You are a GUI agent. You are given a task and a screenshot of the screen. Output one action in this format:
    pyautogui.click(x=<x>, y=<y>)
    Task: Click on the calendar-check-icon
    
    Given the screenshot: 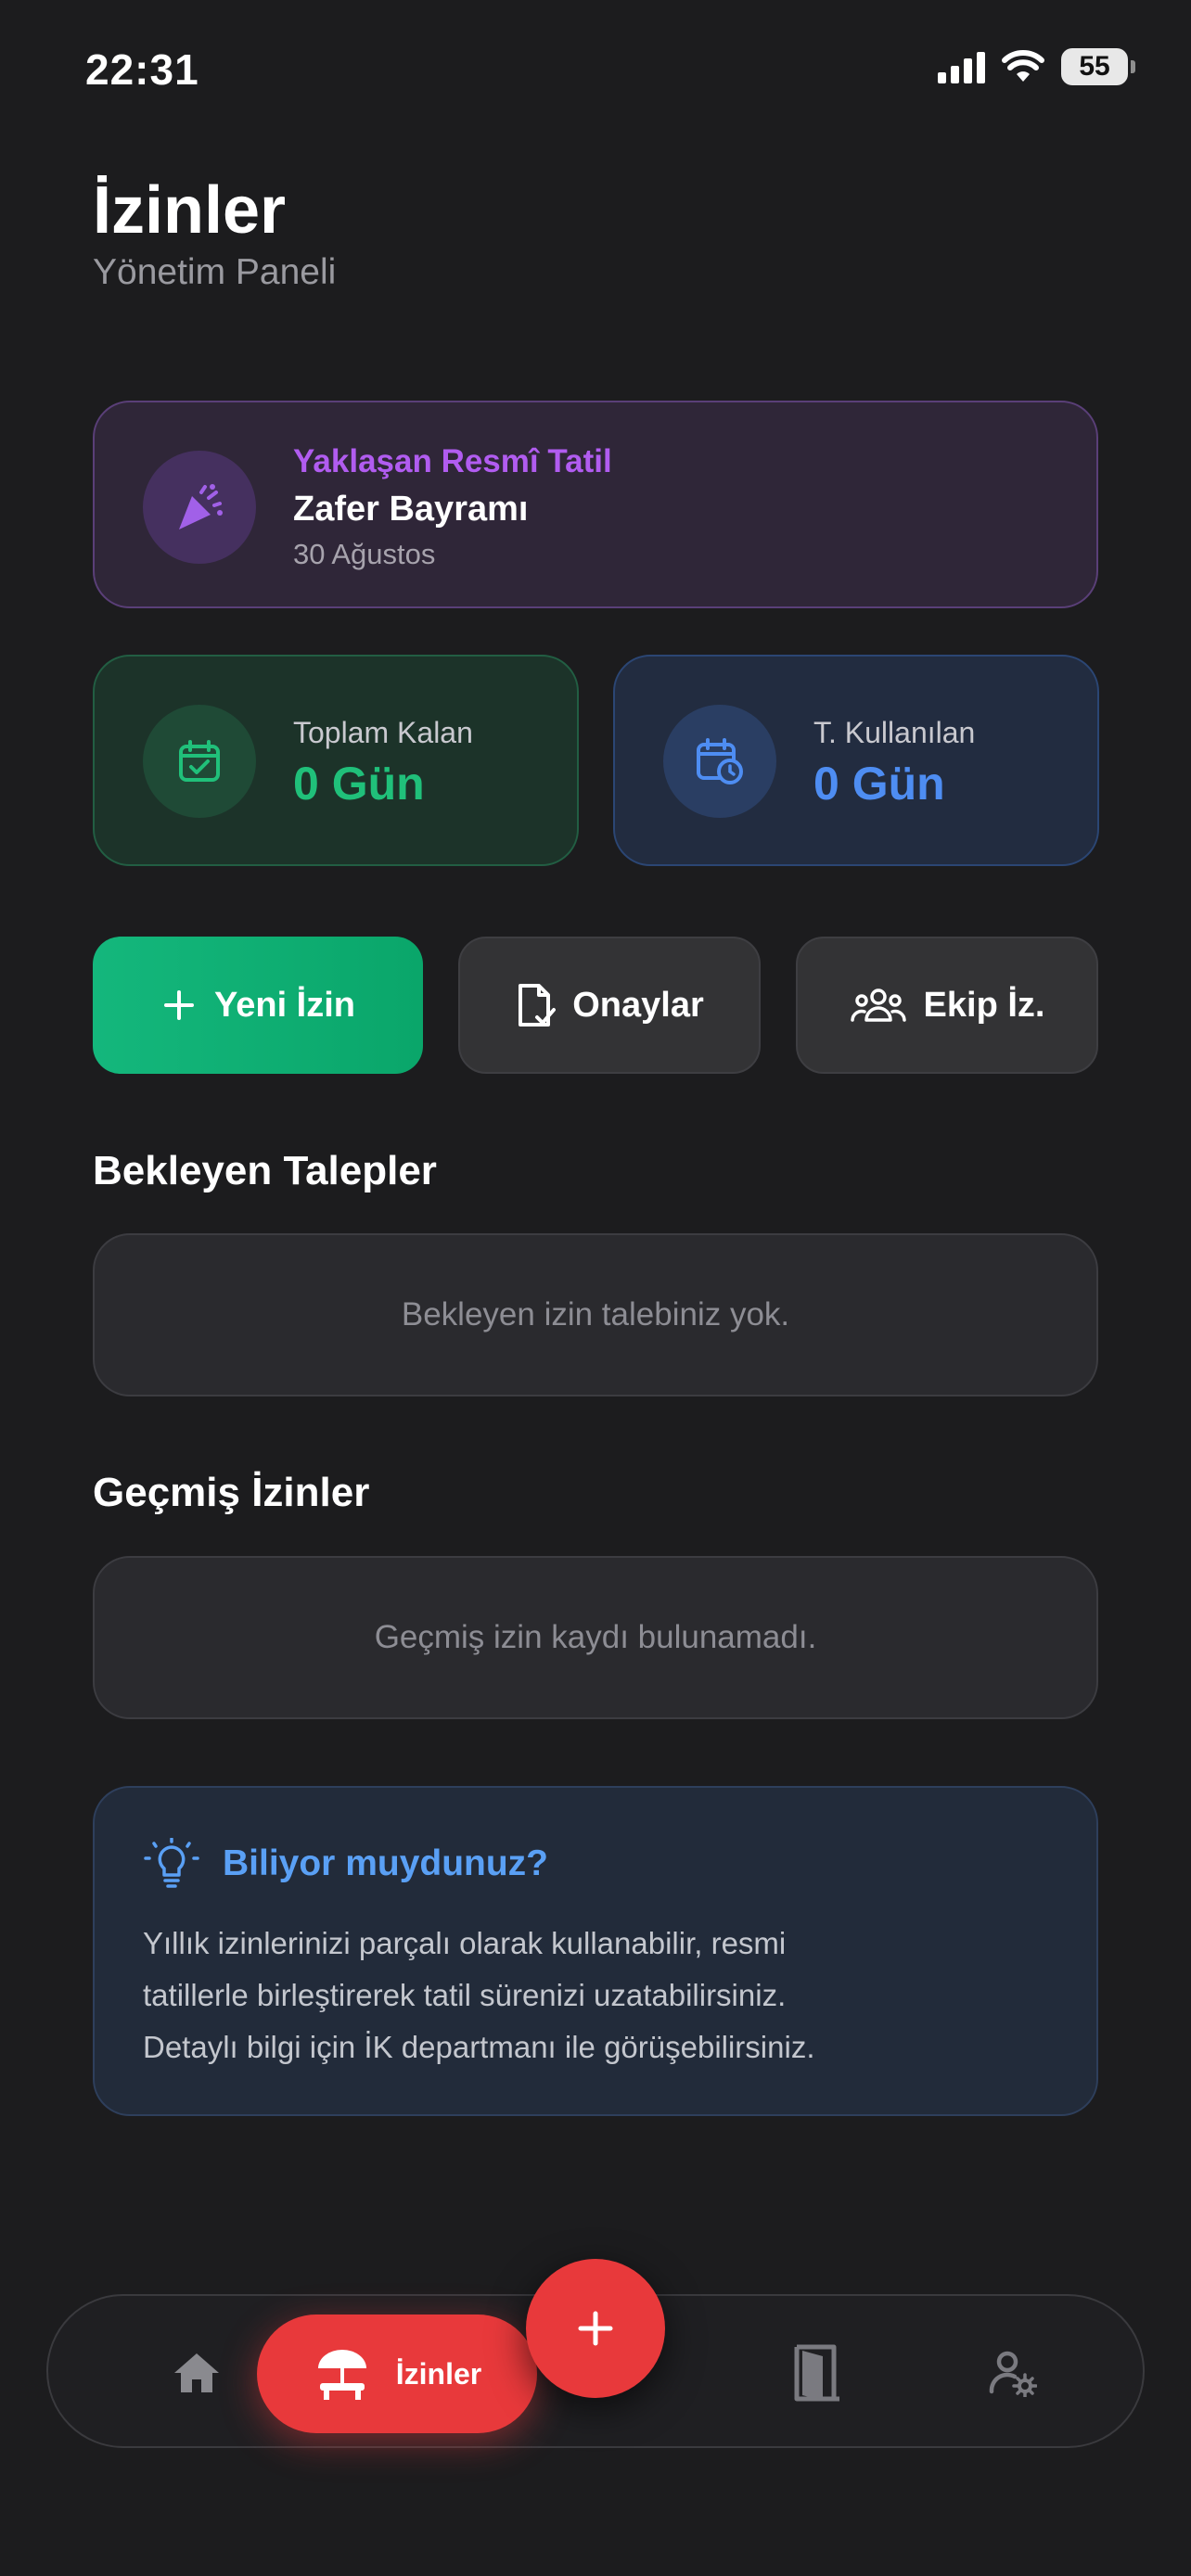 What is the action you would take?
    pyautogui.click(x=199, y=761)
    